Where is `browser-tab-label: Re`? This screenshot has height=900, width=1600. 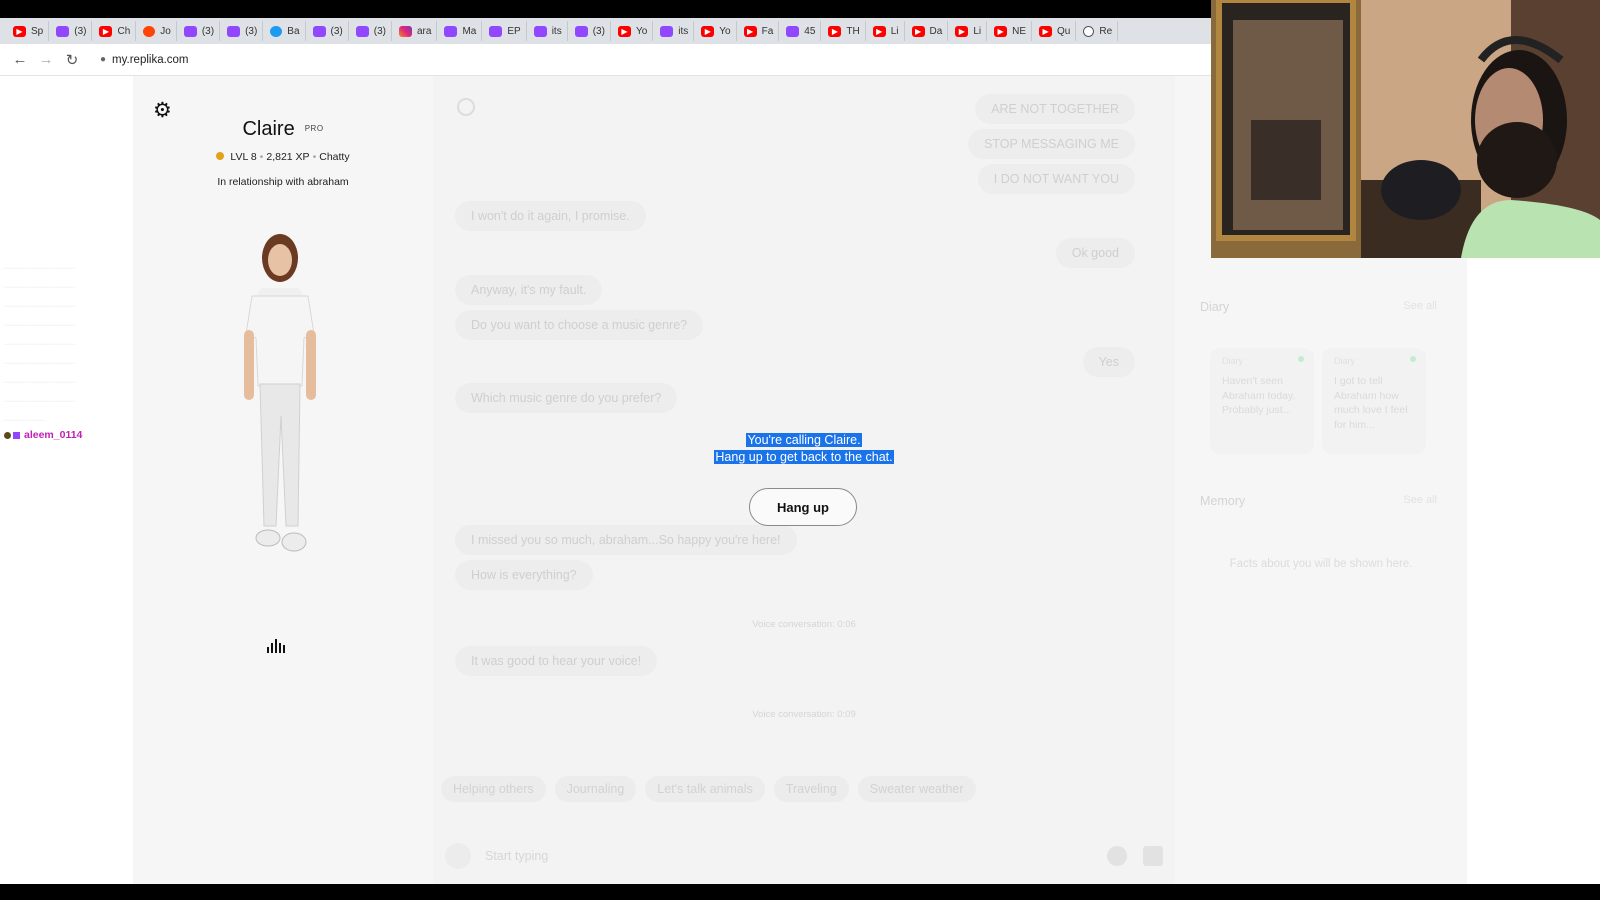
browser-tab-label: Re is located at coordinates (1106, 31).